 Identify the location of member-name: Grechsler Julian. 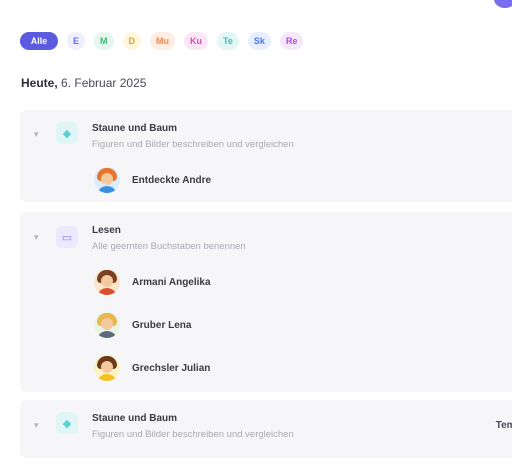
(171, 368).